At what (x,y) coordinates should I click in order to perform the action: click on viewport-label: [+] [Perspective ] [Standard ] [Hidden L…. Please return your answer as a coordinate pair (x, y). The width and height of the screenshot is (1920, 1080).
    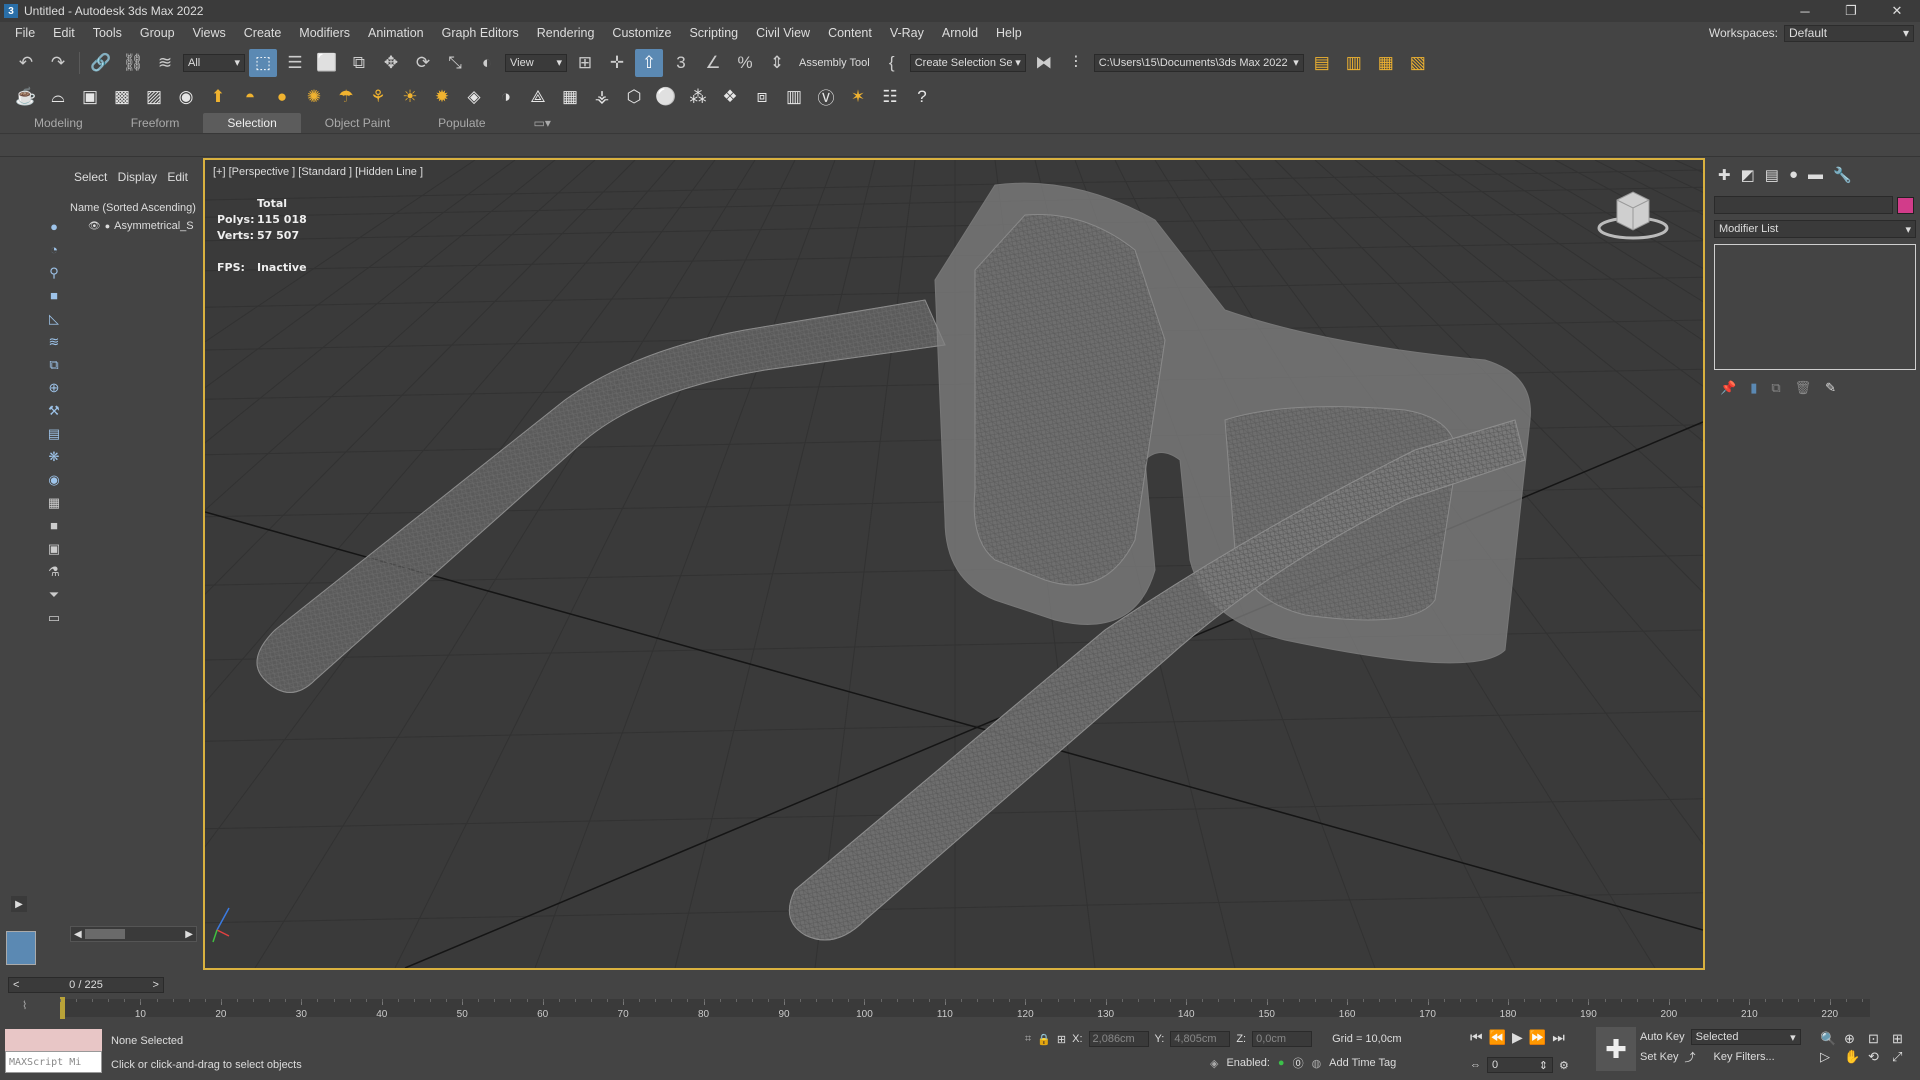
    Looking at the image, I should click on (318, 172).